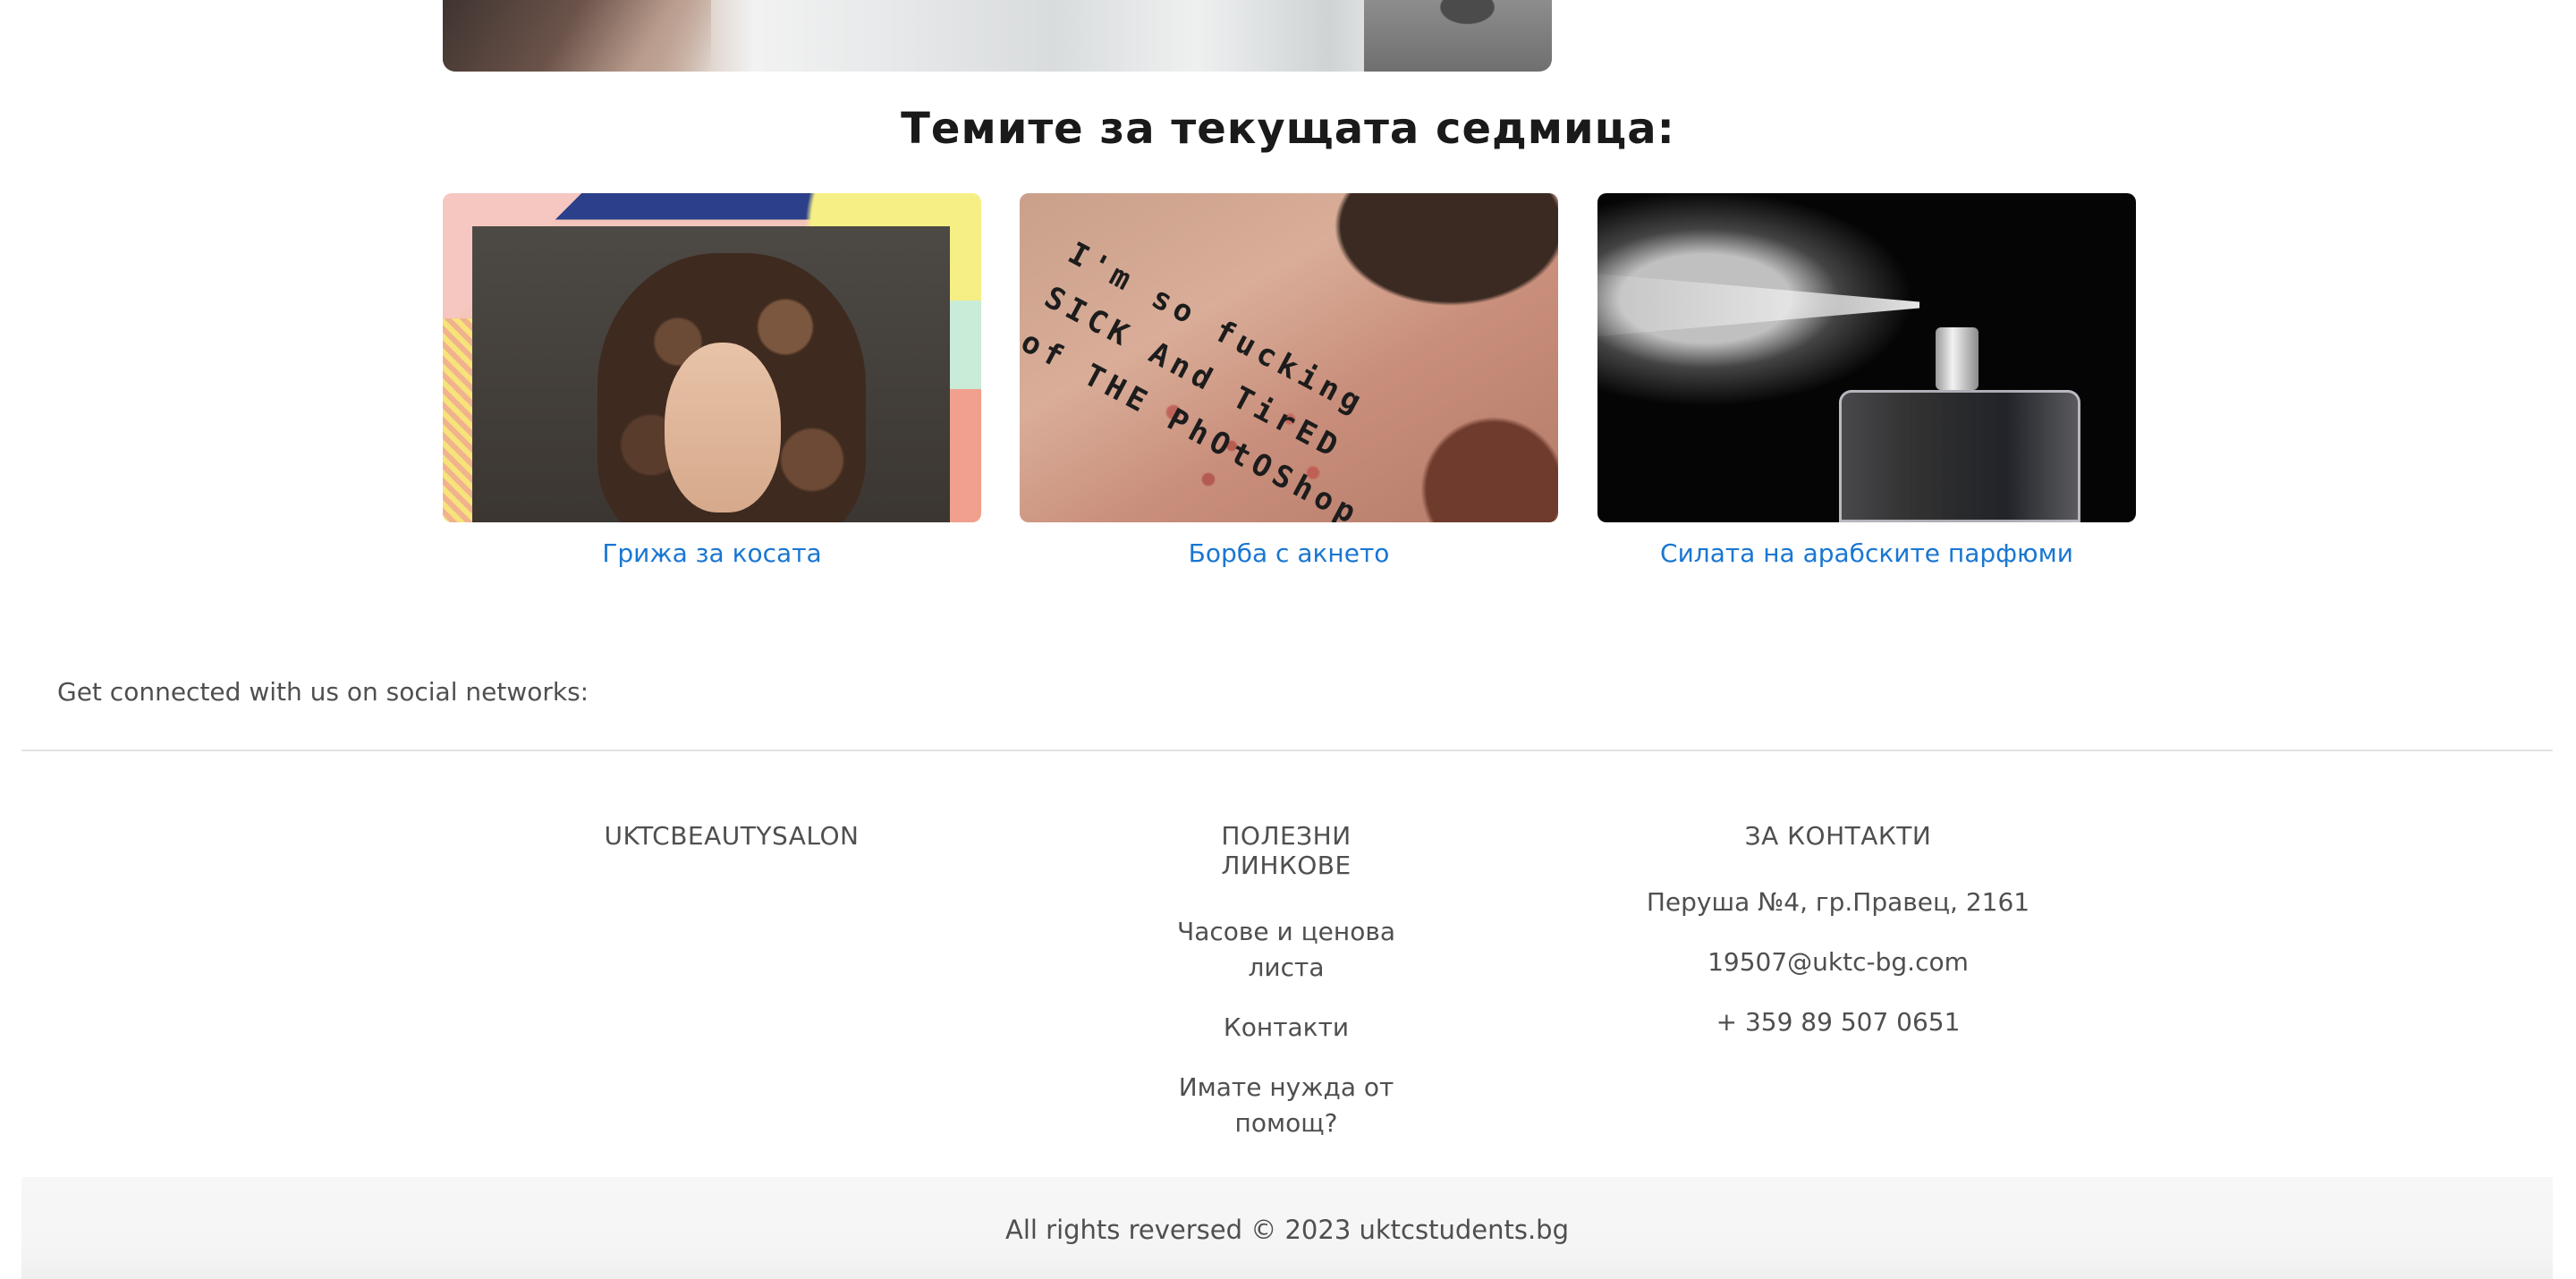 This screenshot has height=1279, width=2576. I want to click on contact-phone: + 359 89 507 0651, so click(1838, 1022).